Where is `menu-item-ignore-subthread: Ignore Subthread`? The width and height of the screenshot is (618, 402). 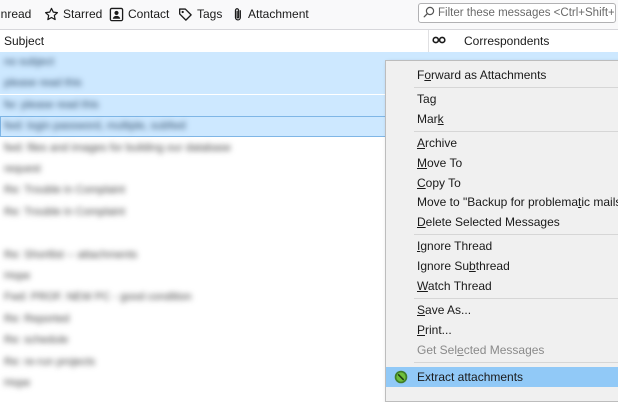 menu-item-ignore-subthread: Ignore Subthread is located at coordinates (502, 266).